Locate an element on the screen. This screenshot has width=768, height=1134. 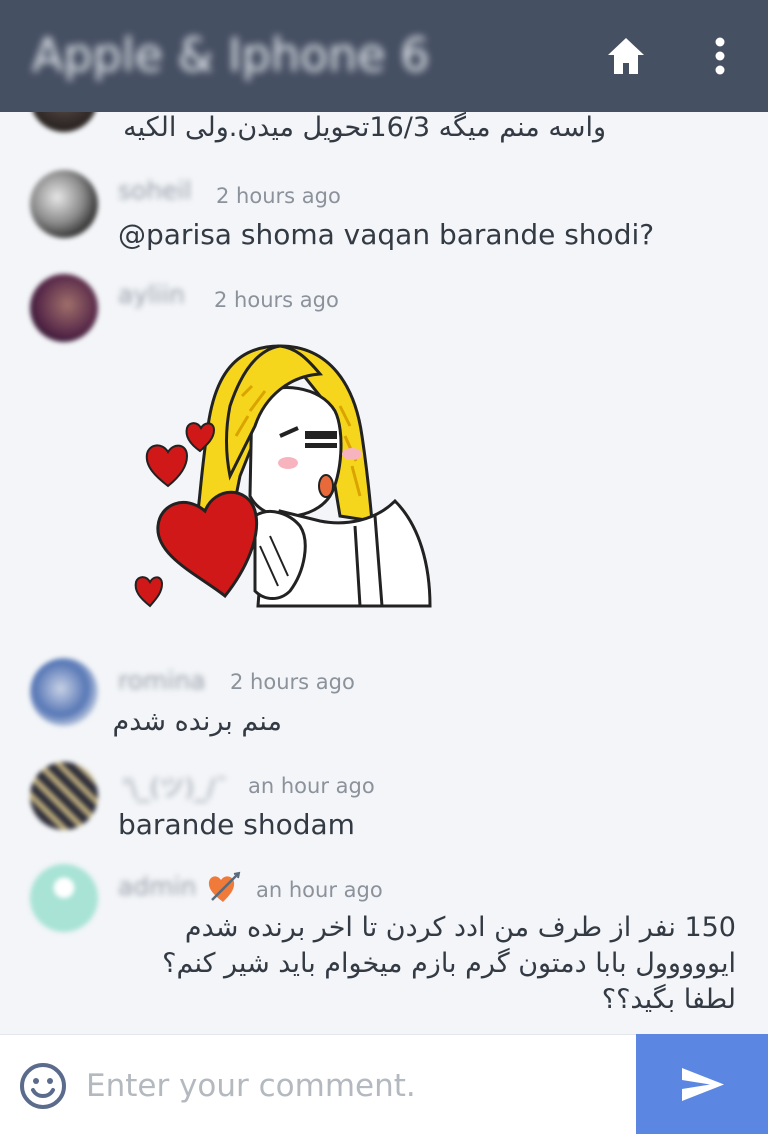
more-vertical-icon is located at coordinates (720, 56).